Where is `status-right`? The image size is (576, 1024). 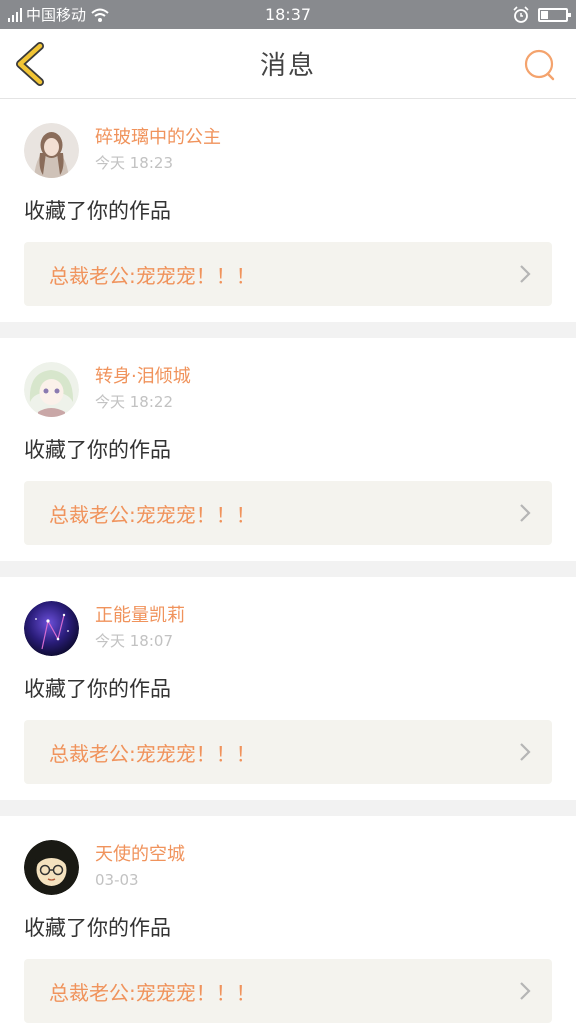
status-right is located at coordinates (541, 14).